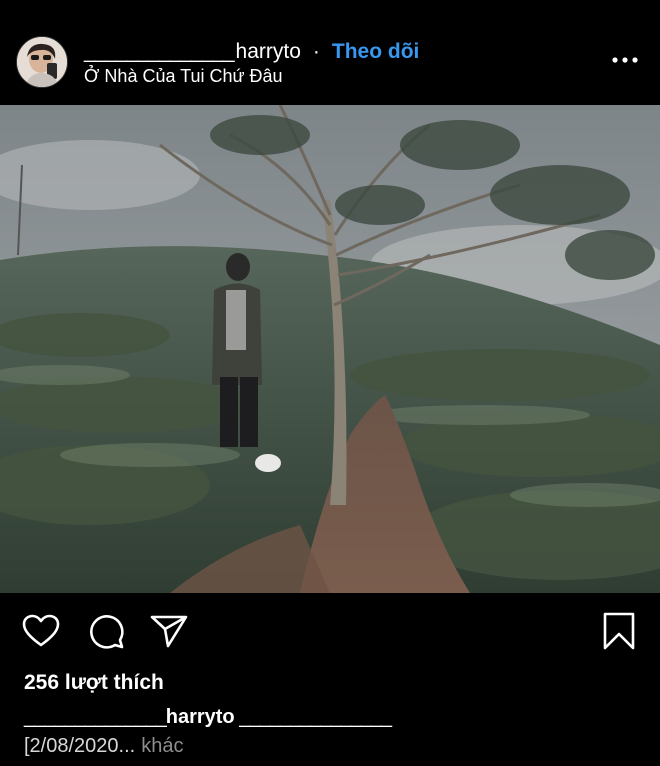 The height and width of the screenshot is (766, 660). Describe the element at coordinates (625, 60) in the screenshot. I see `more-horizontal-icon` at that location.